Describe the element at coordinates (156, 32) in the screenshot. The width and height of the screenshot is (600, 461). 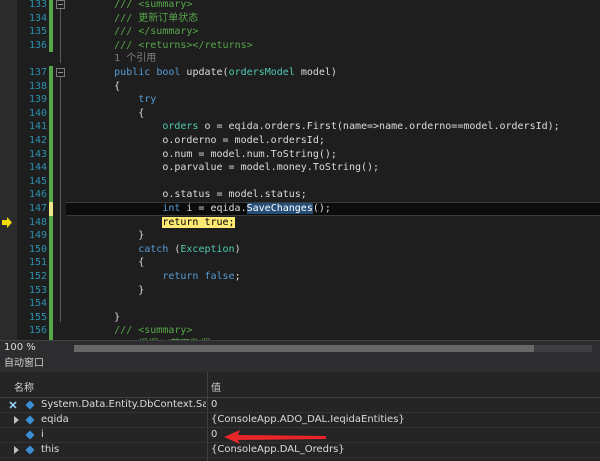
I see `code-text: /// </summary>` at that location.